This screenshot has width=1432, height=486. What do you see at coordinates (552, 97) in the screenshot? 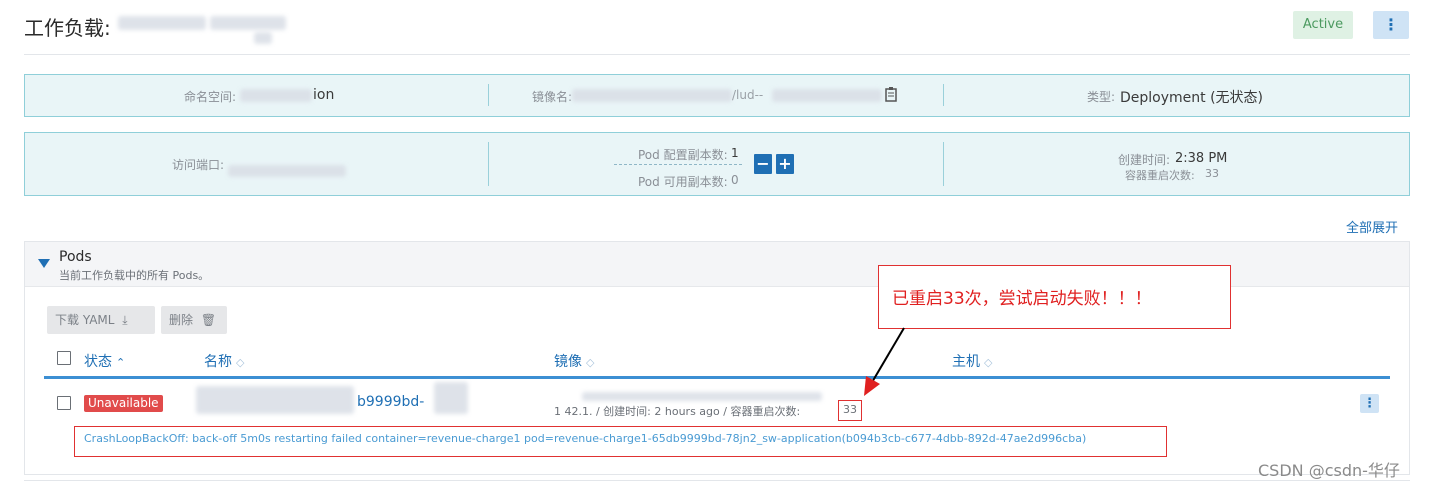
I see `image-label: 镜像名:` at bounding box center [552, 97].